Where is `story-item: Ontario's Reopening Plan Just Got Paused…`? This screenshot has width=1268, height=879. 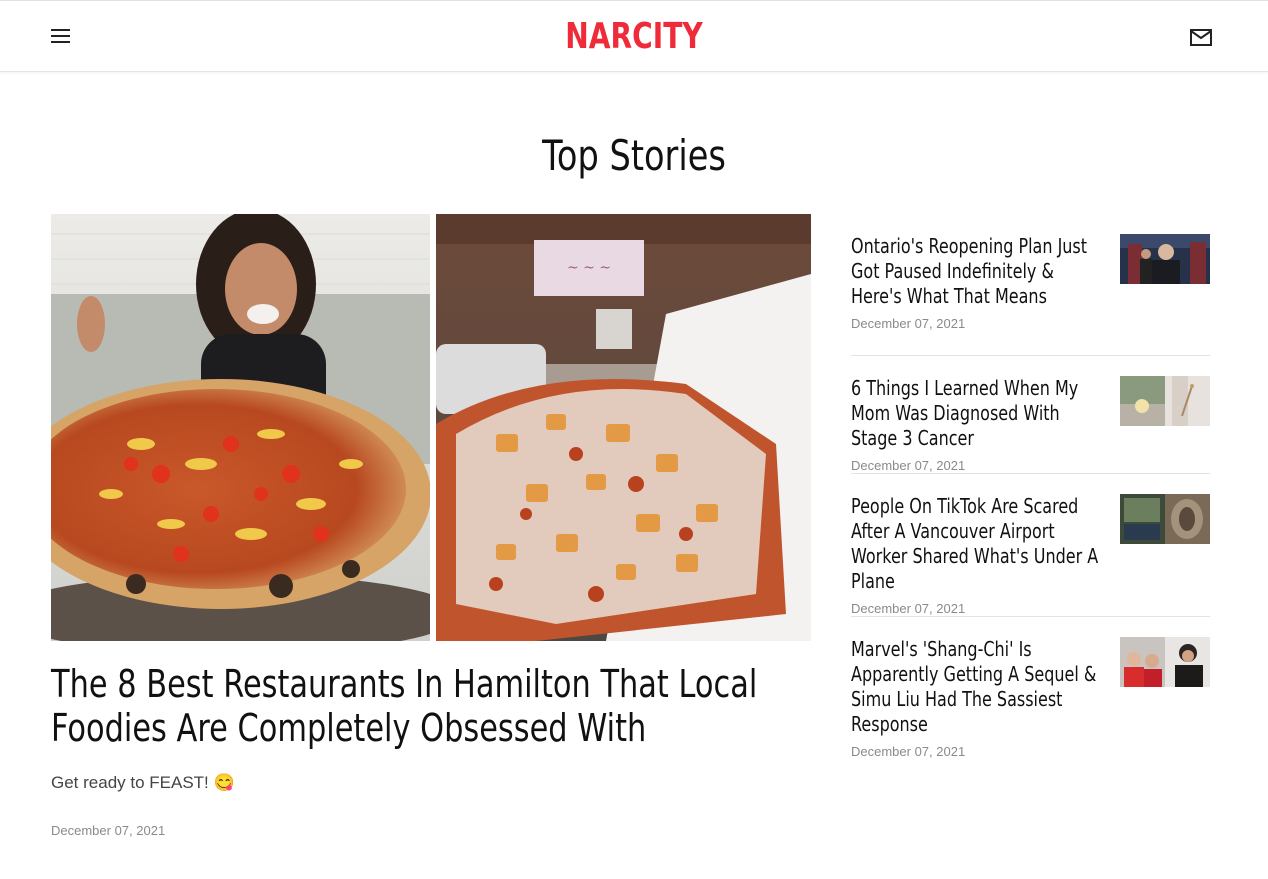 story-item: Ontario's Reopening Plan Just Got Paused… is located at coordinates (1030, 282).